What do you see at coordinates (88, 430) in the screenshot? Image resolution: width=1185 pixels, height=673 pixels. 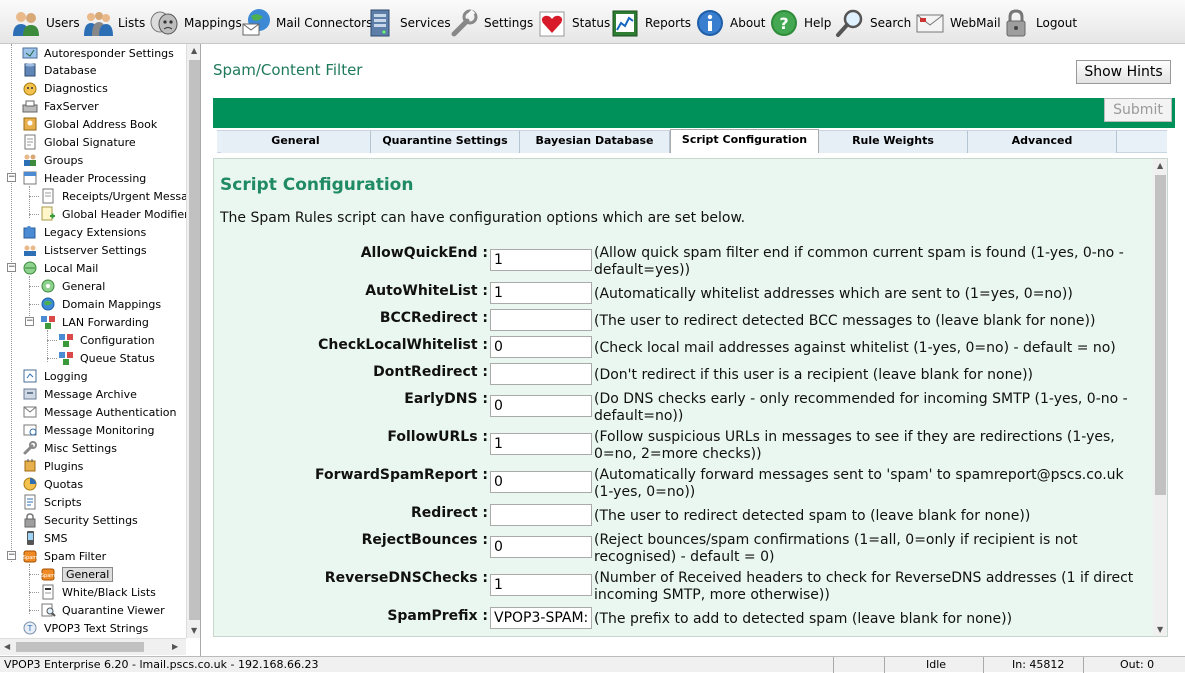 I see `tree-item-message-monitoring: Message Monitoring` at bounding box center [88, 430].